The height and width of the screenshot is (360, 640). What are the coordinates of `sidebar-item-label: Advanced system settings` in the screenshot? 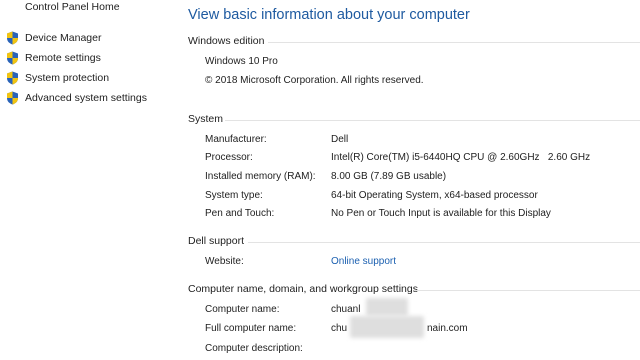 It's located at (86, 98).